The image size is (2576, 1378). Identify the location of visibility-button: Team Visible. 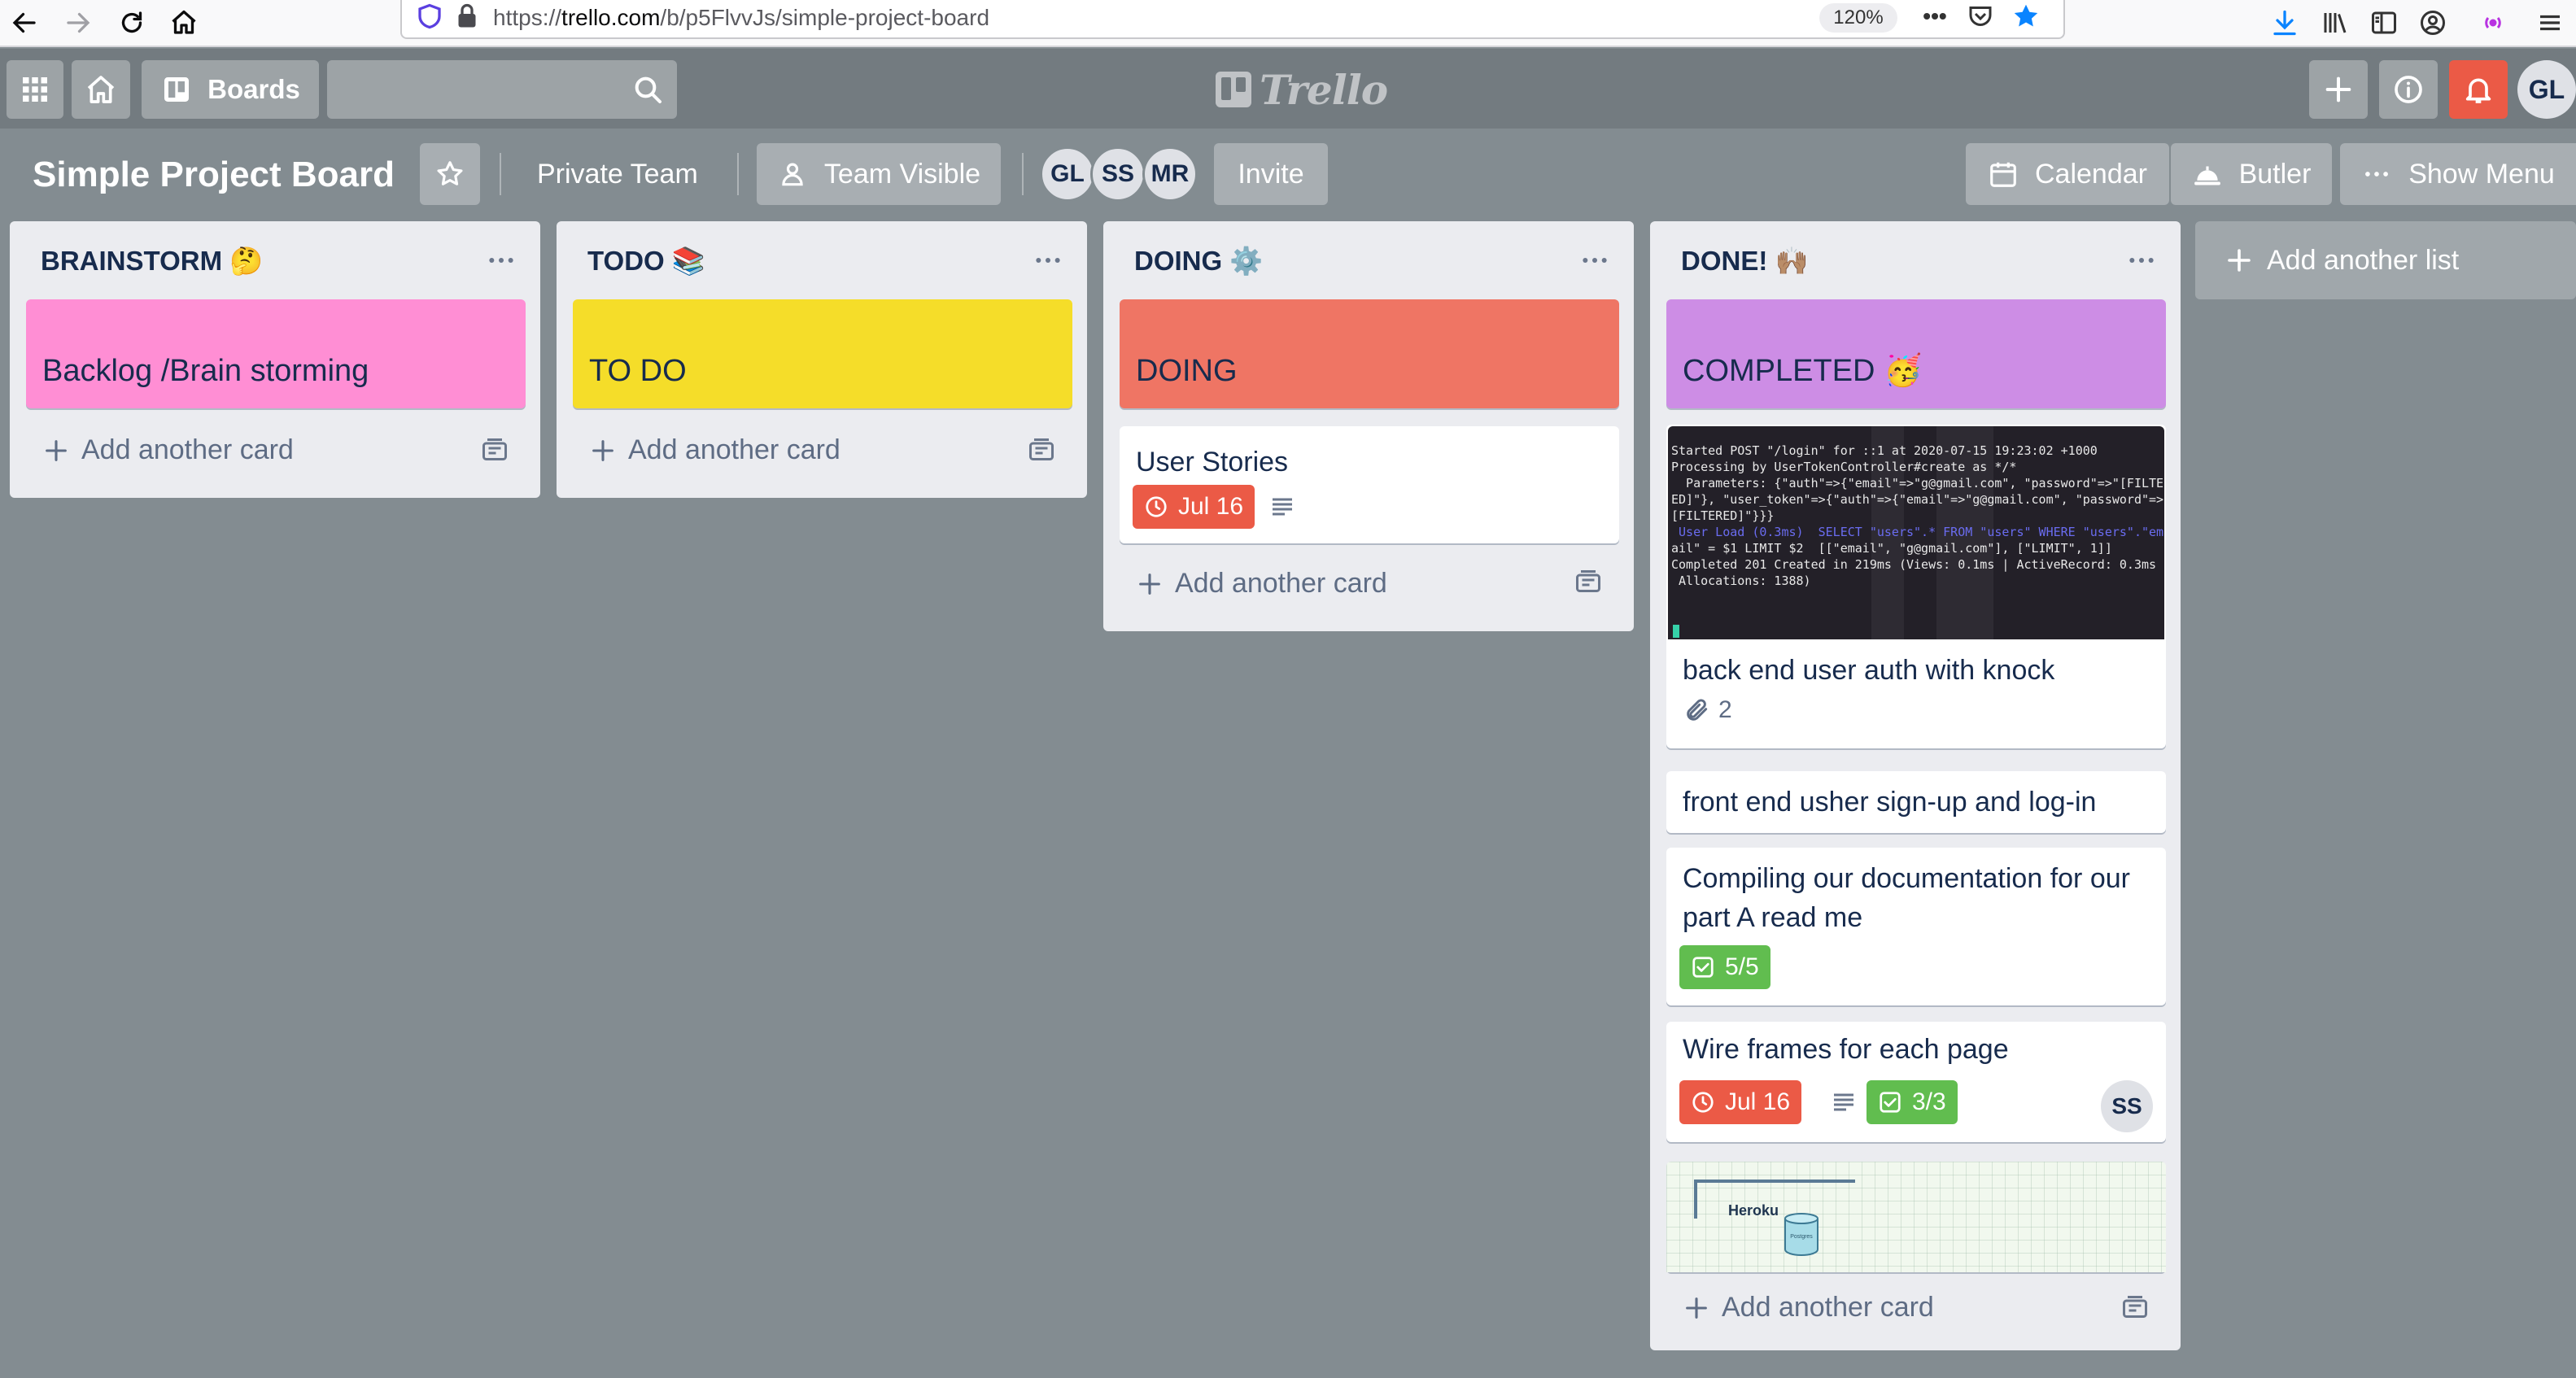
(879, 174).